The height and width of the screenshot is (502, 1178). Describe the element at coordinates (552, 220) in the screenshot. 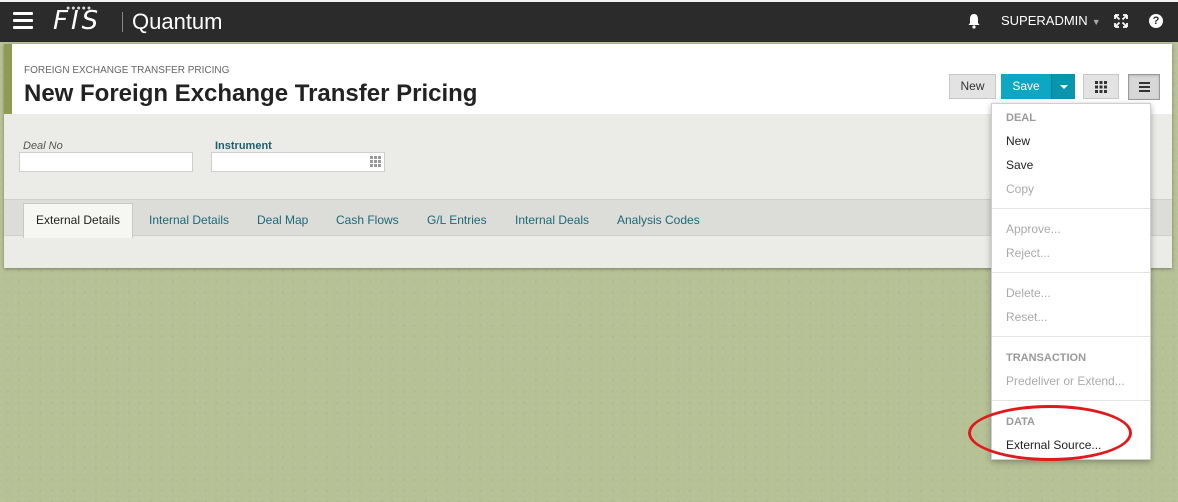

I see `tab-internal-deals: Internal Deals` at that location.